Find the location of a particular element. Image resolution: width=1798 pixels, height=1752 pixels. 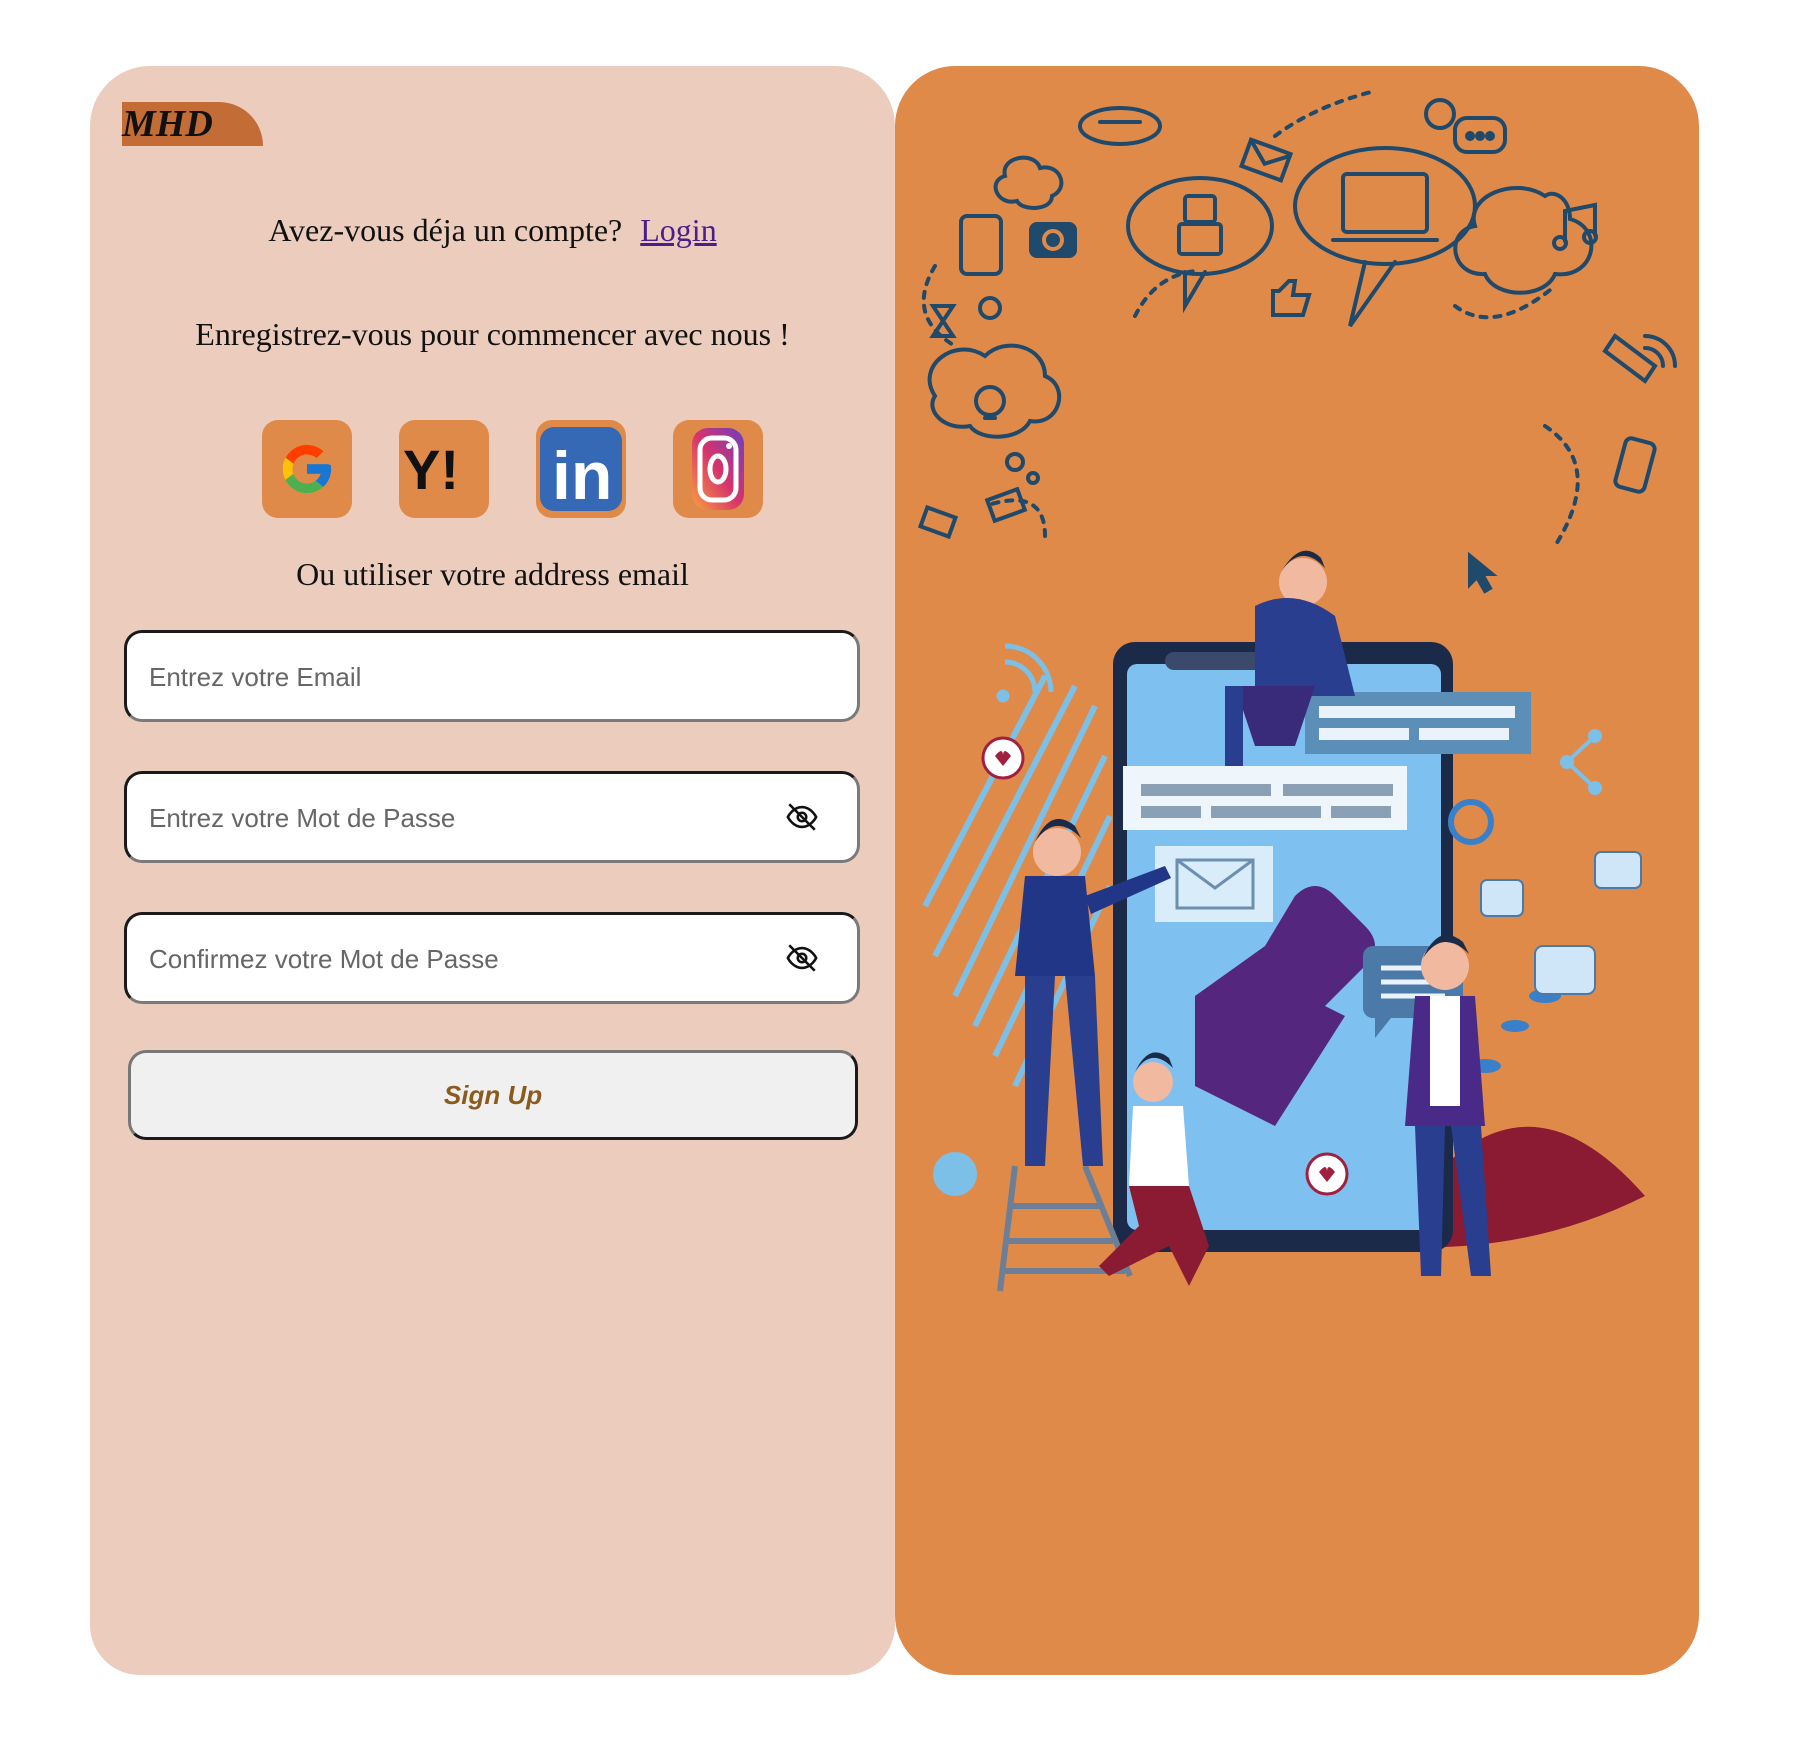

share-icon is located at coordinates (1581, 762).